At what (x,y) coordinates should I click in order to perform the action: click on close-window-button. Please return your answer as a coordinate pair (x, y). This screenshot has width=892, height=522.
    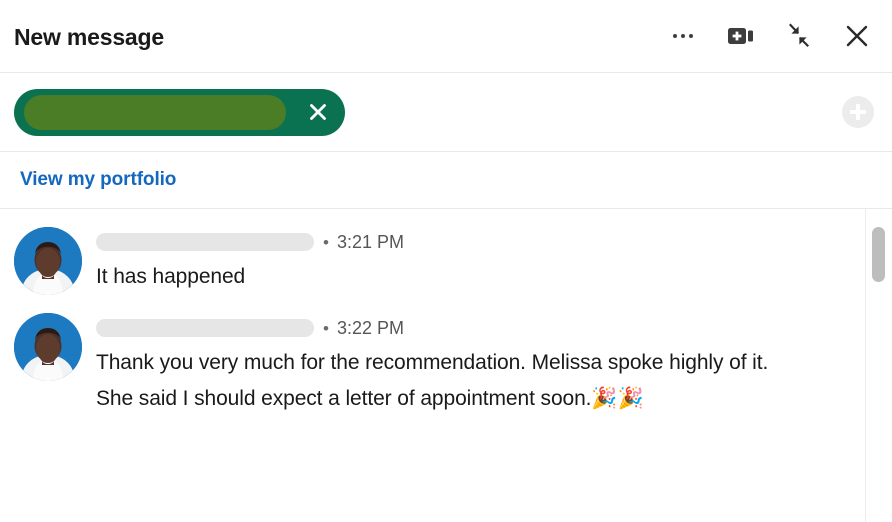
    Looking at the image, I should click on (857, 36).